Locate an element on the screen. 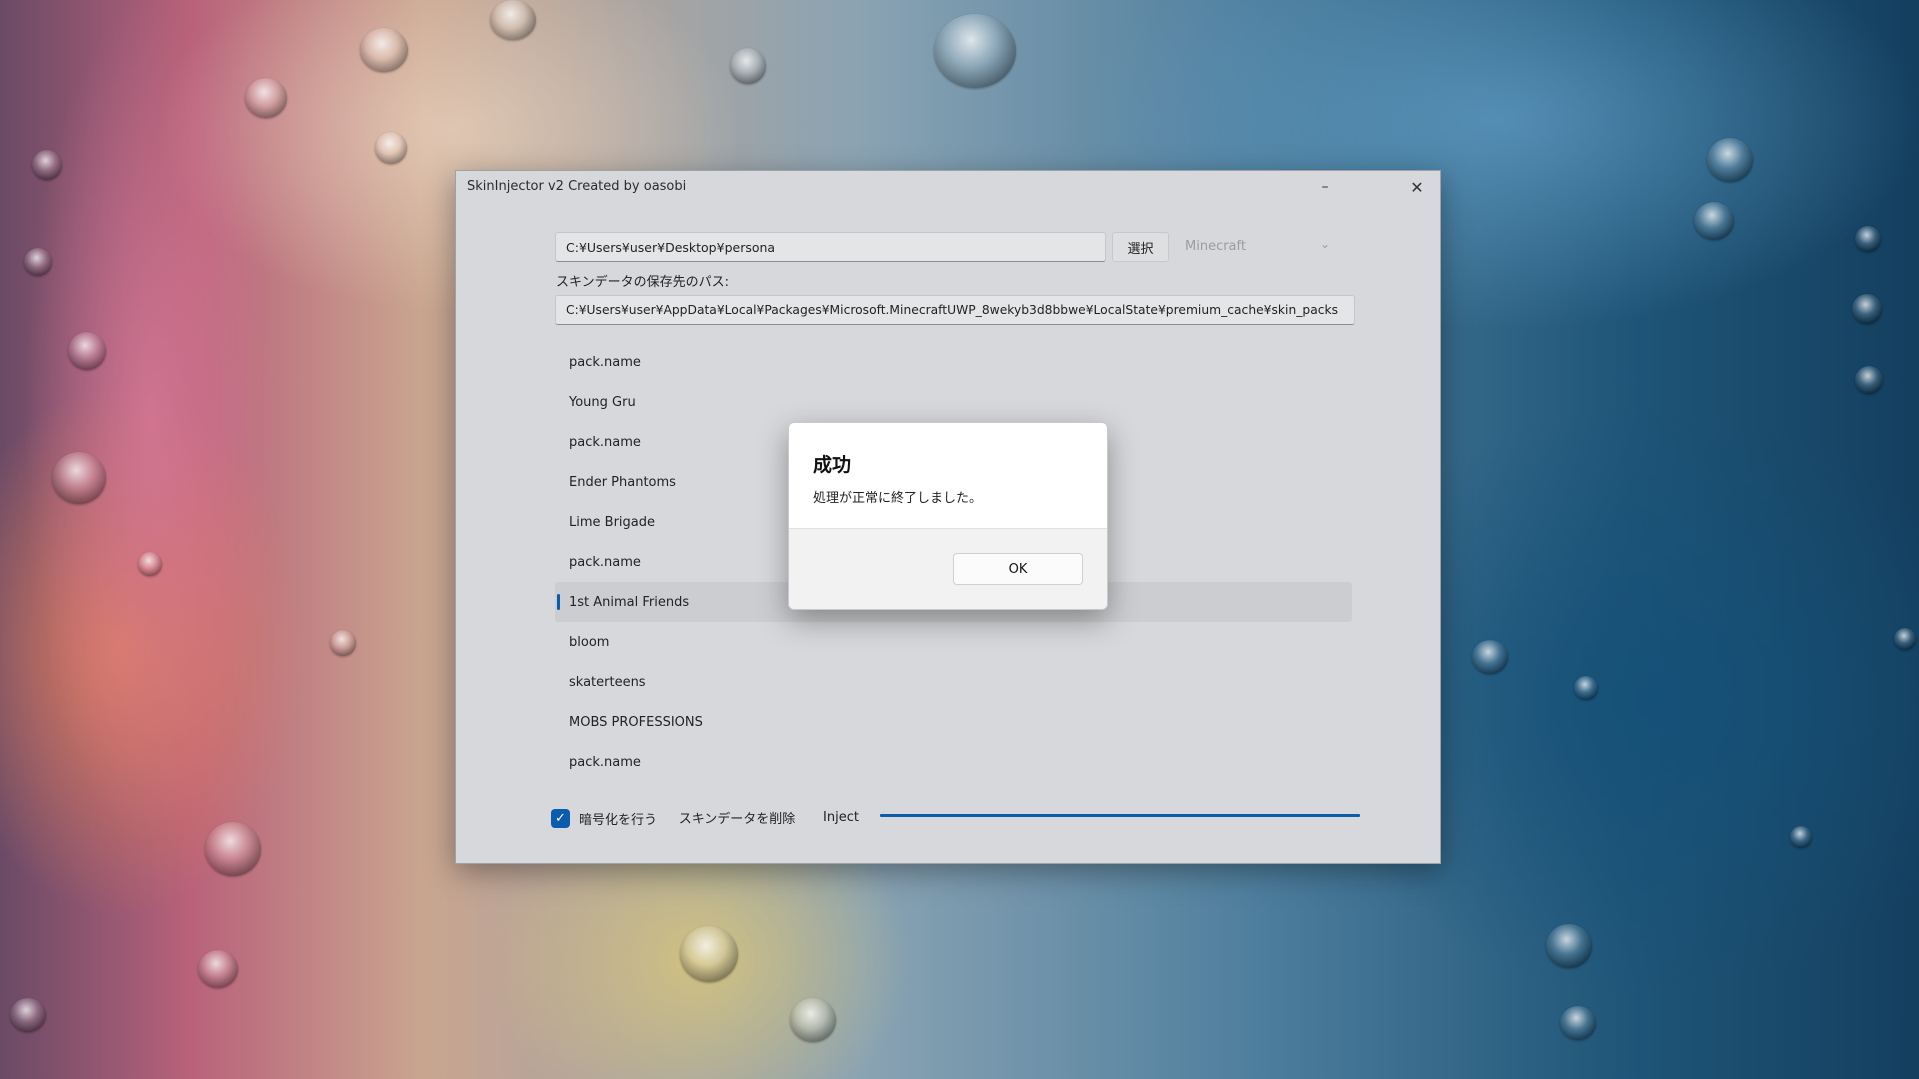 The image size is (1919, 1079). ok-button: OK is located at coordinates (1018, 569).